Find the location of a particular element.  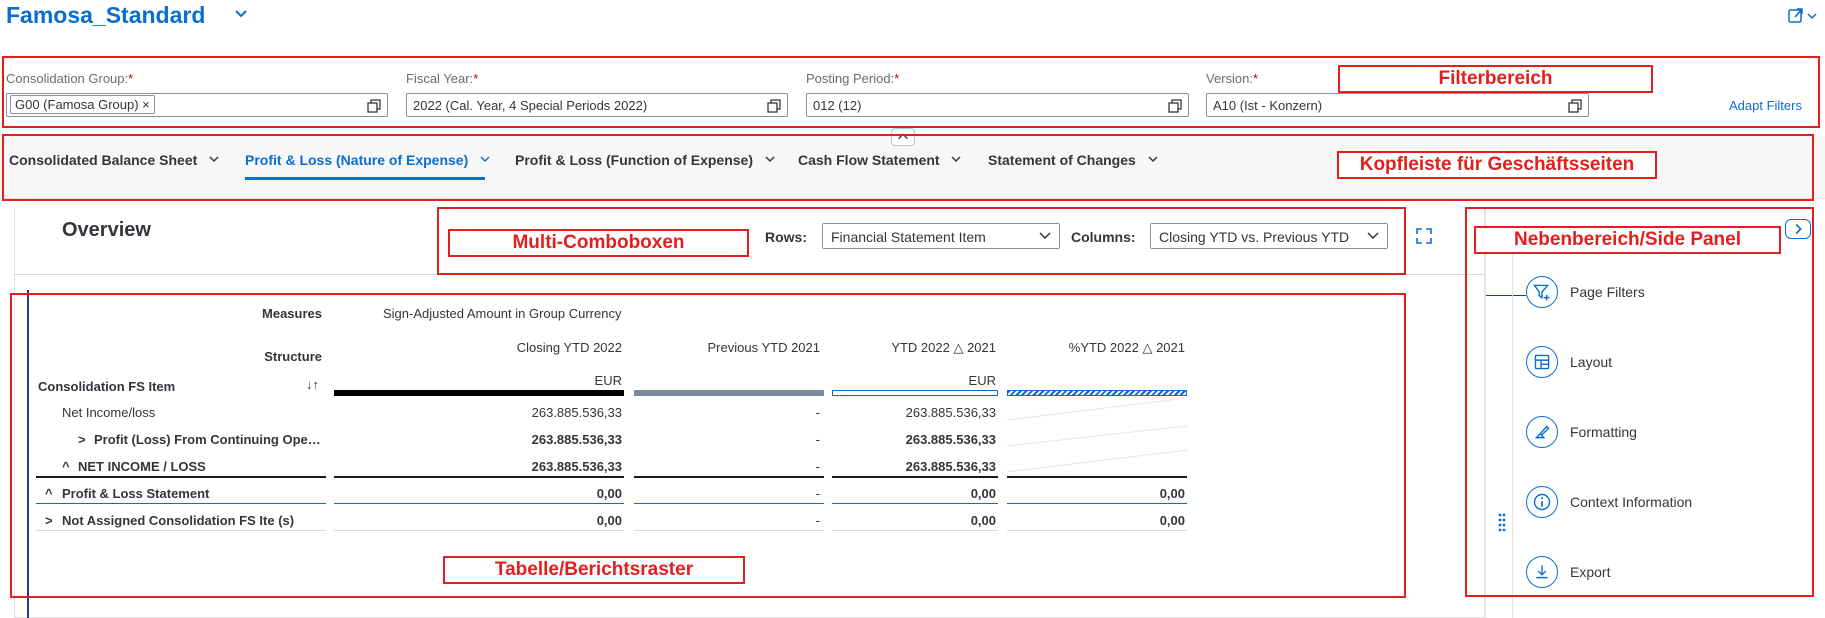

share-icon is located at coordinates (1803, 16).